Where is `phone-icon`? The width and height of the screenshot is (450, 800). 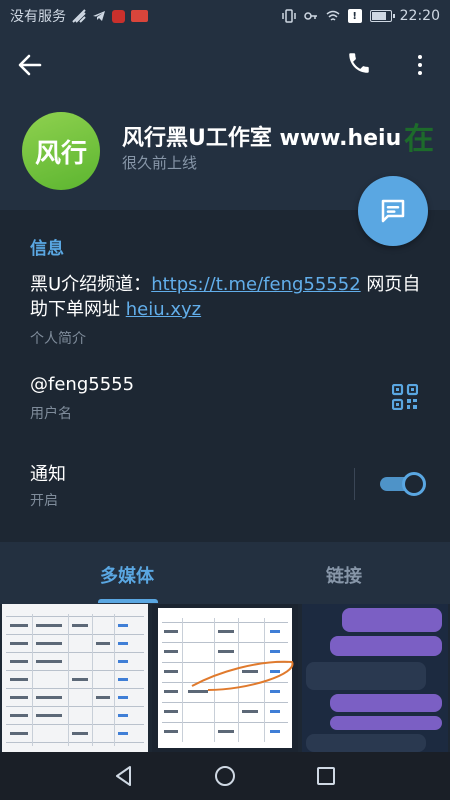
phone-icon is located at coordinates (359, 63).